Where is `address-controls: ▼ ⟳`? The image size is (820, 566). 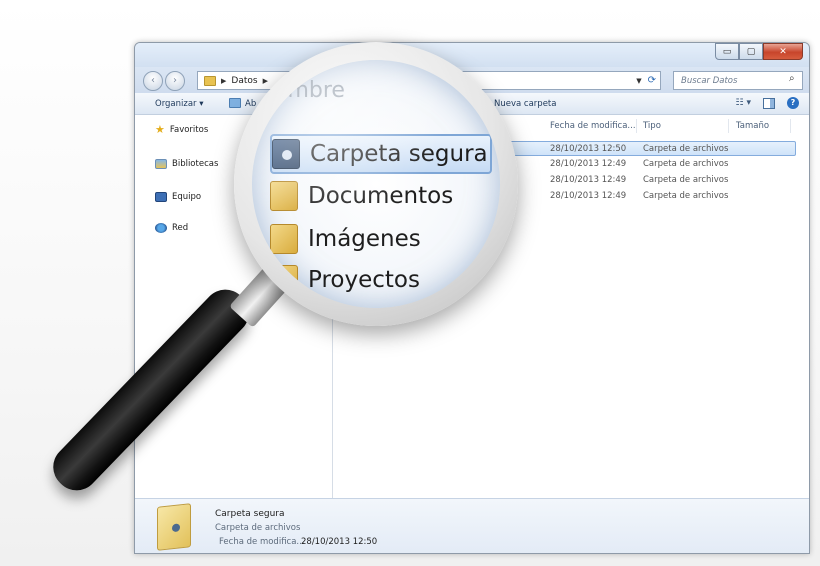 address-controls: ▼ ⟳ is located at coordinates (646, 80).